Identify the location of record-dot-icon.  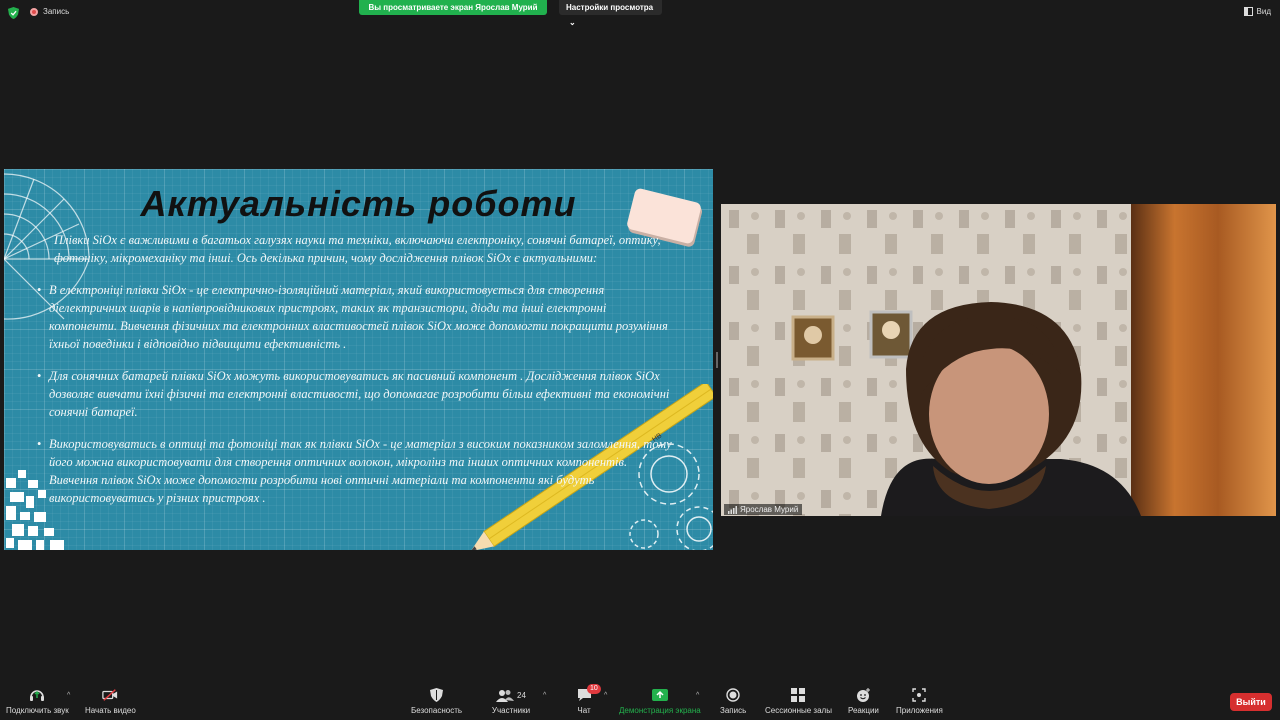
(34, 11).